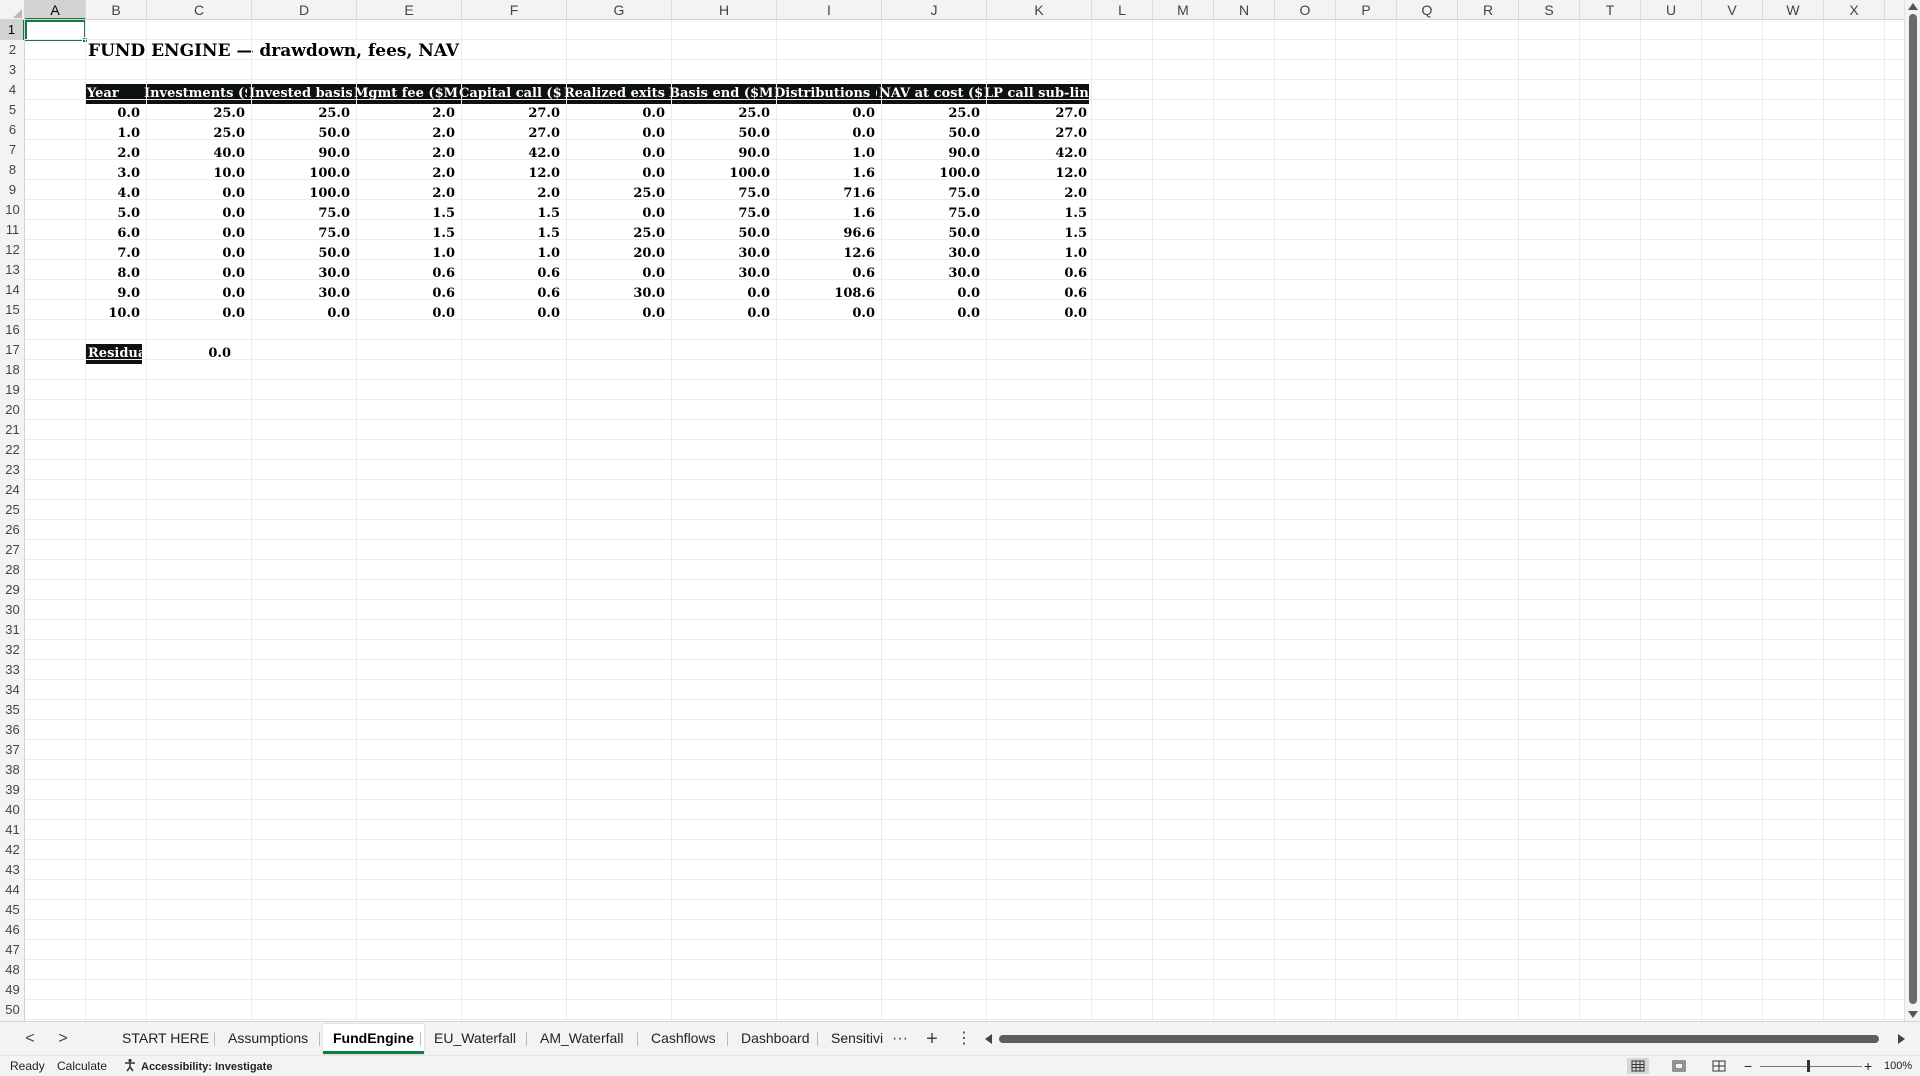 The width and height of the screenshot is (1920, 1076). Describe the element at coordinates (113, 94) in the screenshot. I see `table-header-cell: Year` at that location.